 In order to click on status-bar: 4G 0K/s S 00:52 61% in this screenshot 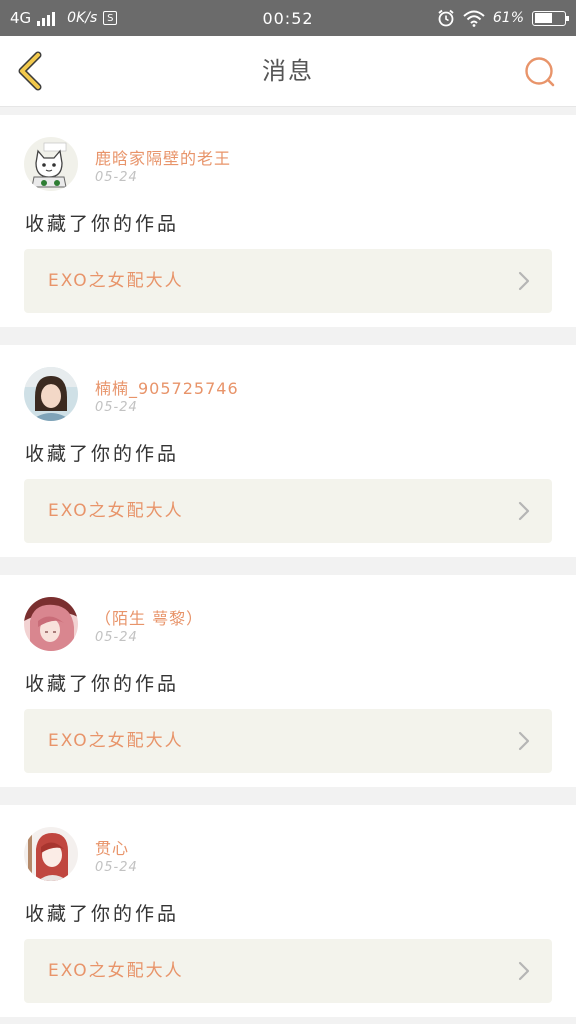, I will do `click(288, 18)`.